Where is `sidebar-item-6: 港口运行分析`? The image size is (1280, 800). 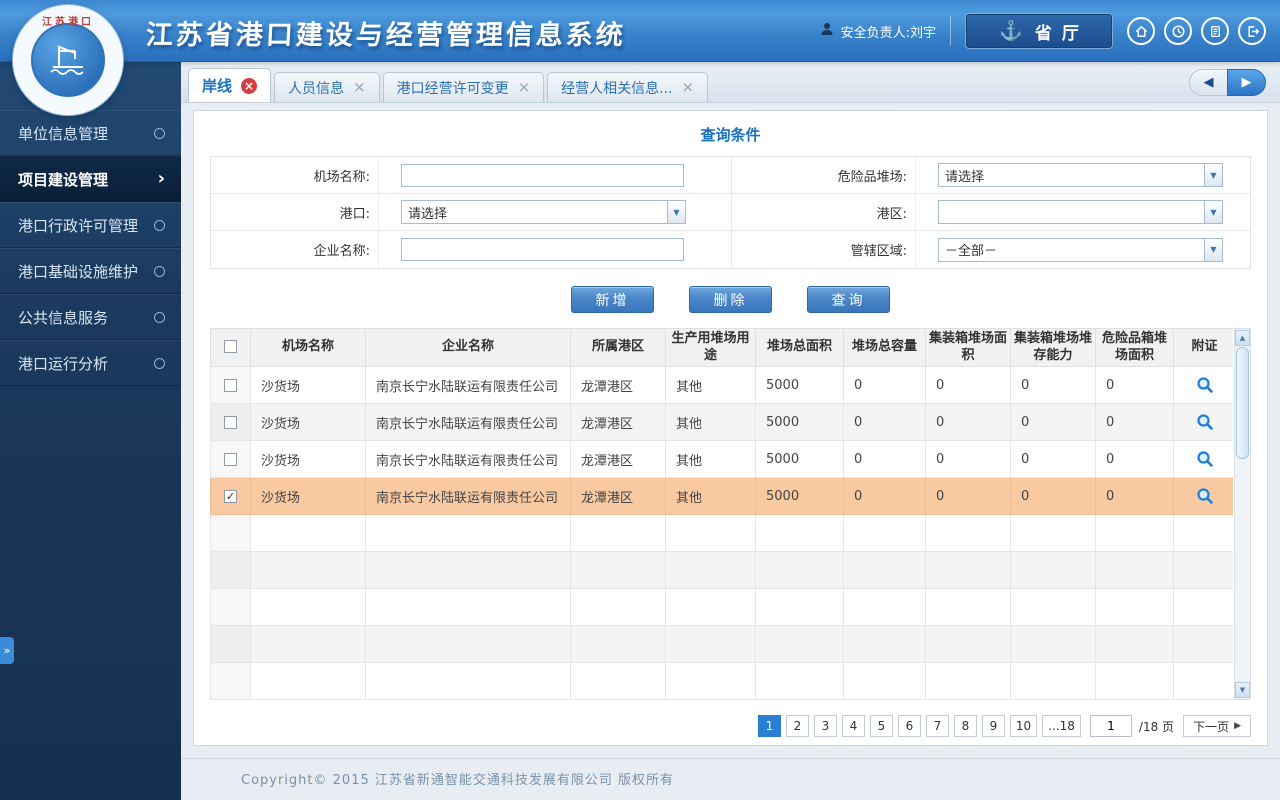
sidebar-item-6: 港口运行分析 is located at coordinates (90, 363).